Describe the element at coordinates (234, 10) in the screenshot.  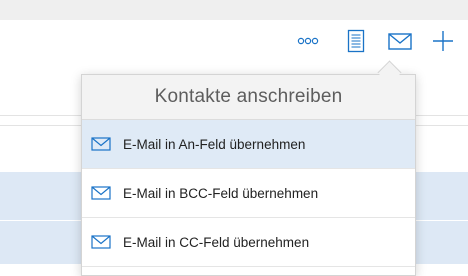
I see `top-bar` at that location.